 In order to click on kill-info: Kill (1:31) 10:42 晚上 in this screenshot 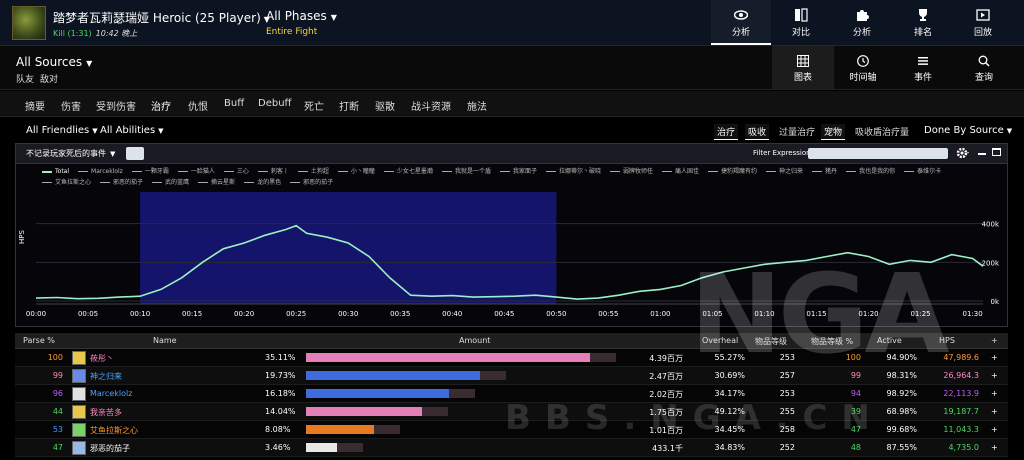, I will do `click(95, 33)`.